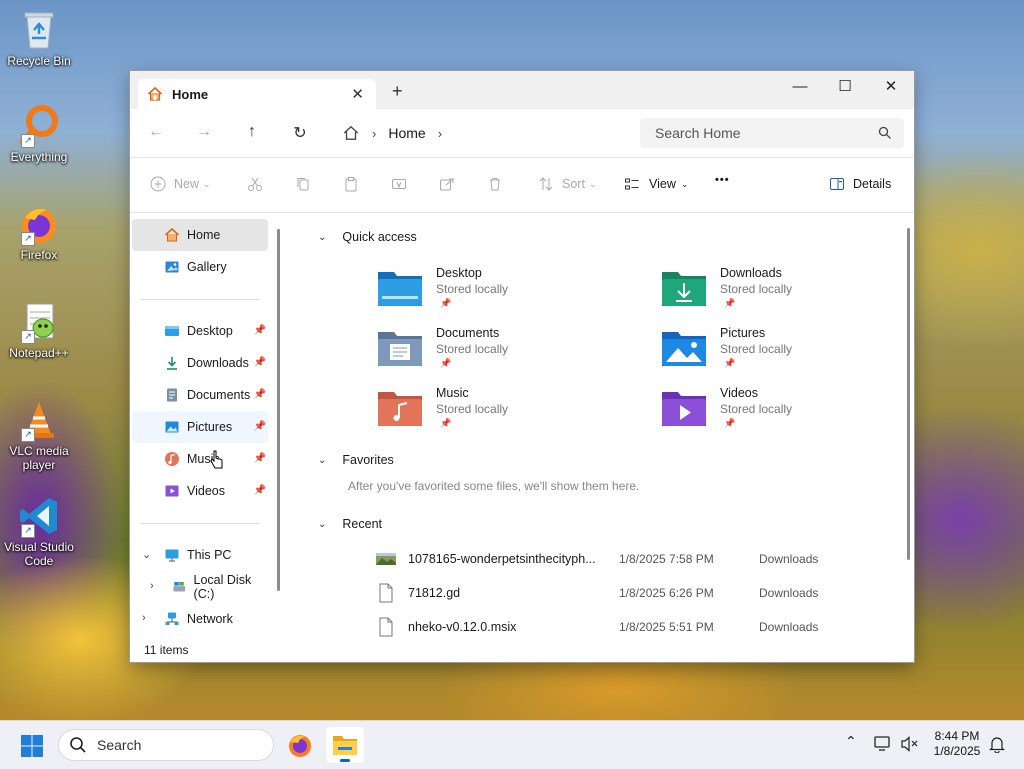 The height and width of the screenshot is (769, 1024). What do you see at coordinates (656, 184) in the screenshot?
I see `view-button: View ⌄` at bounding box center [656, 184].